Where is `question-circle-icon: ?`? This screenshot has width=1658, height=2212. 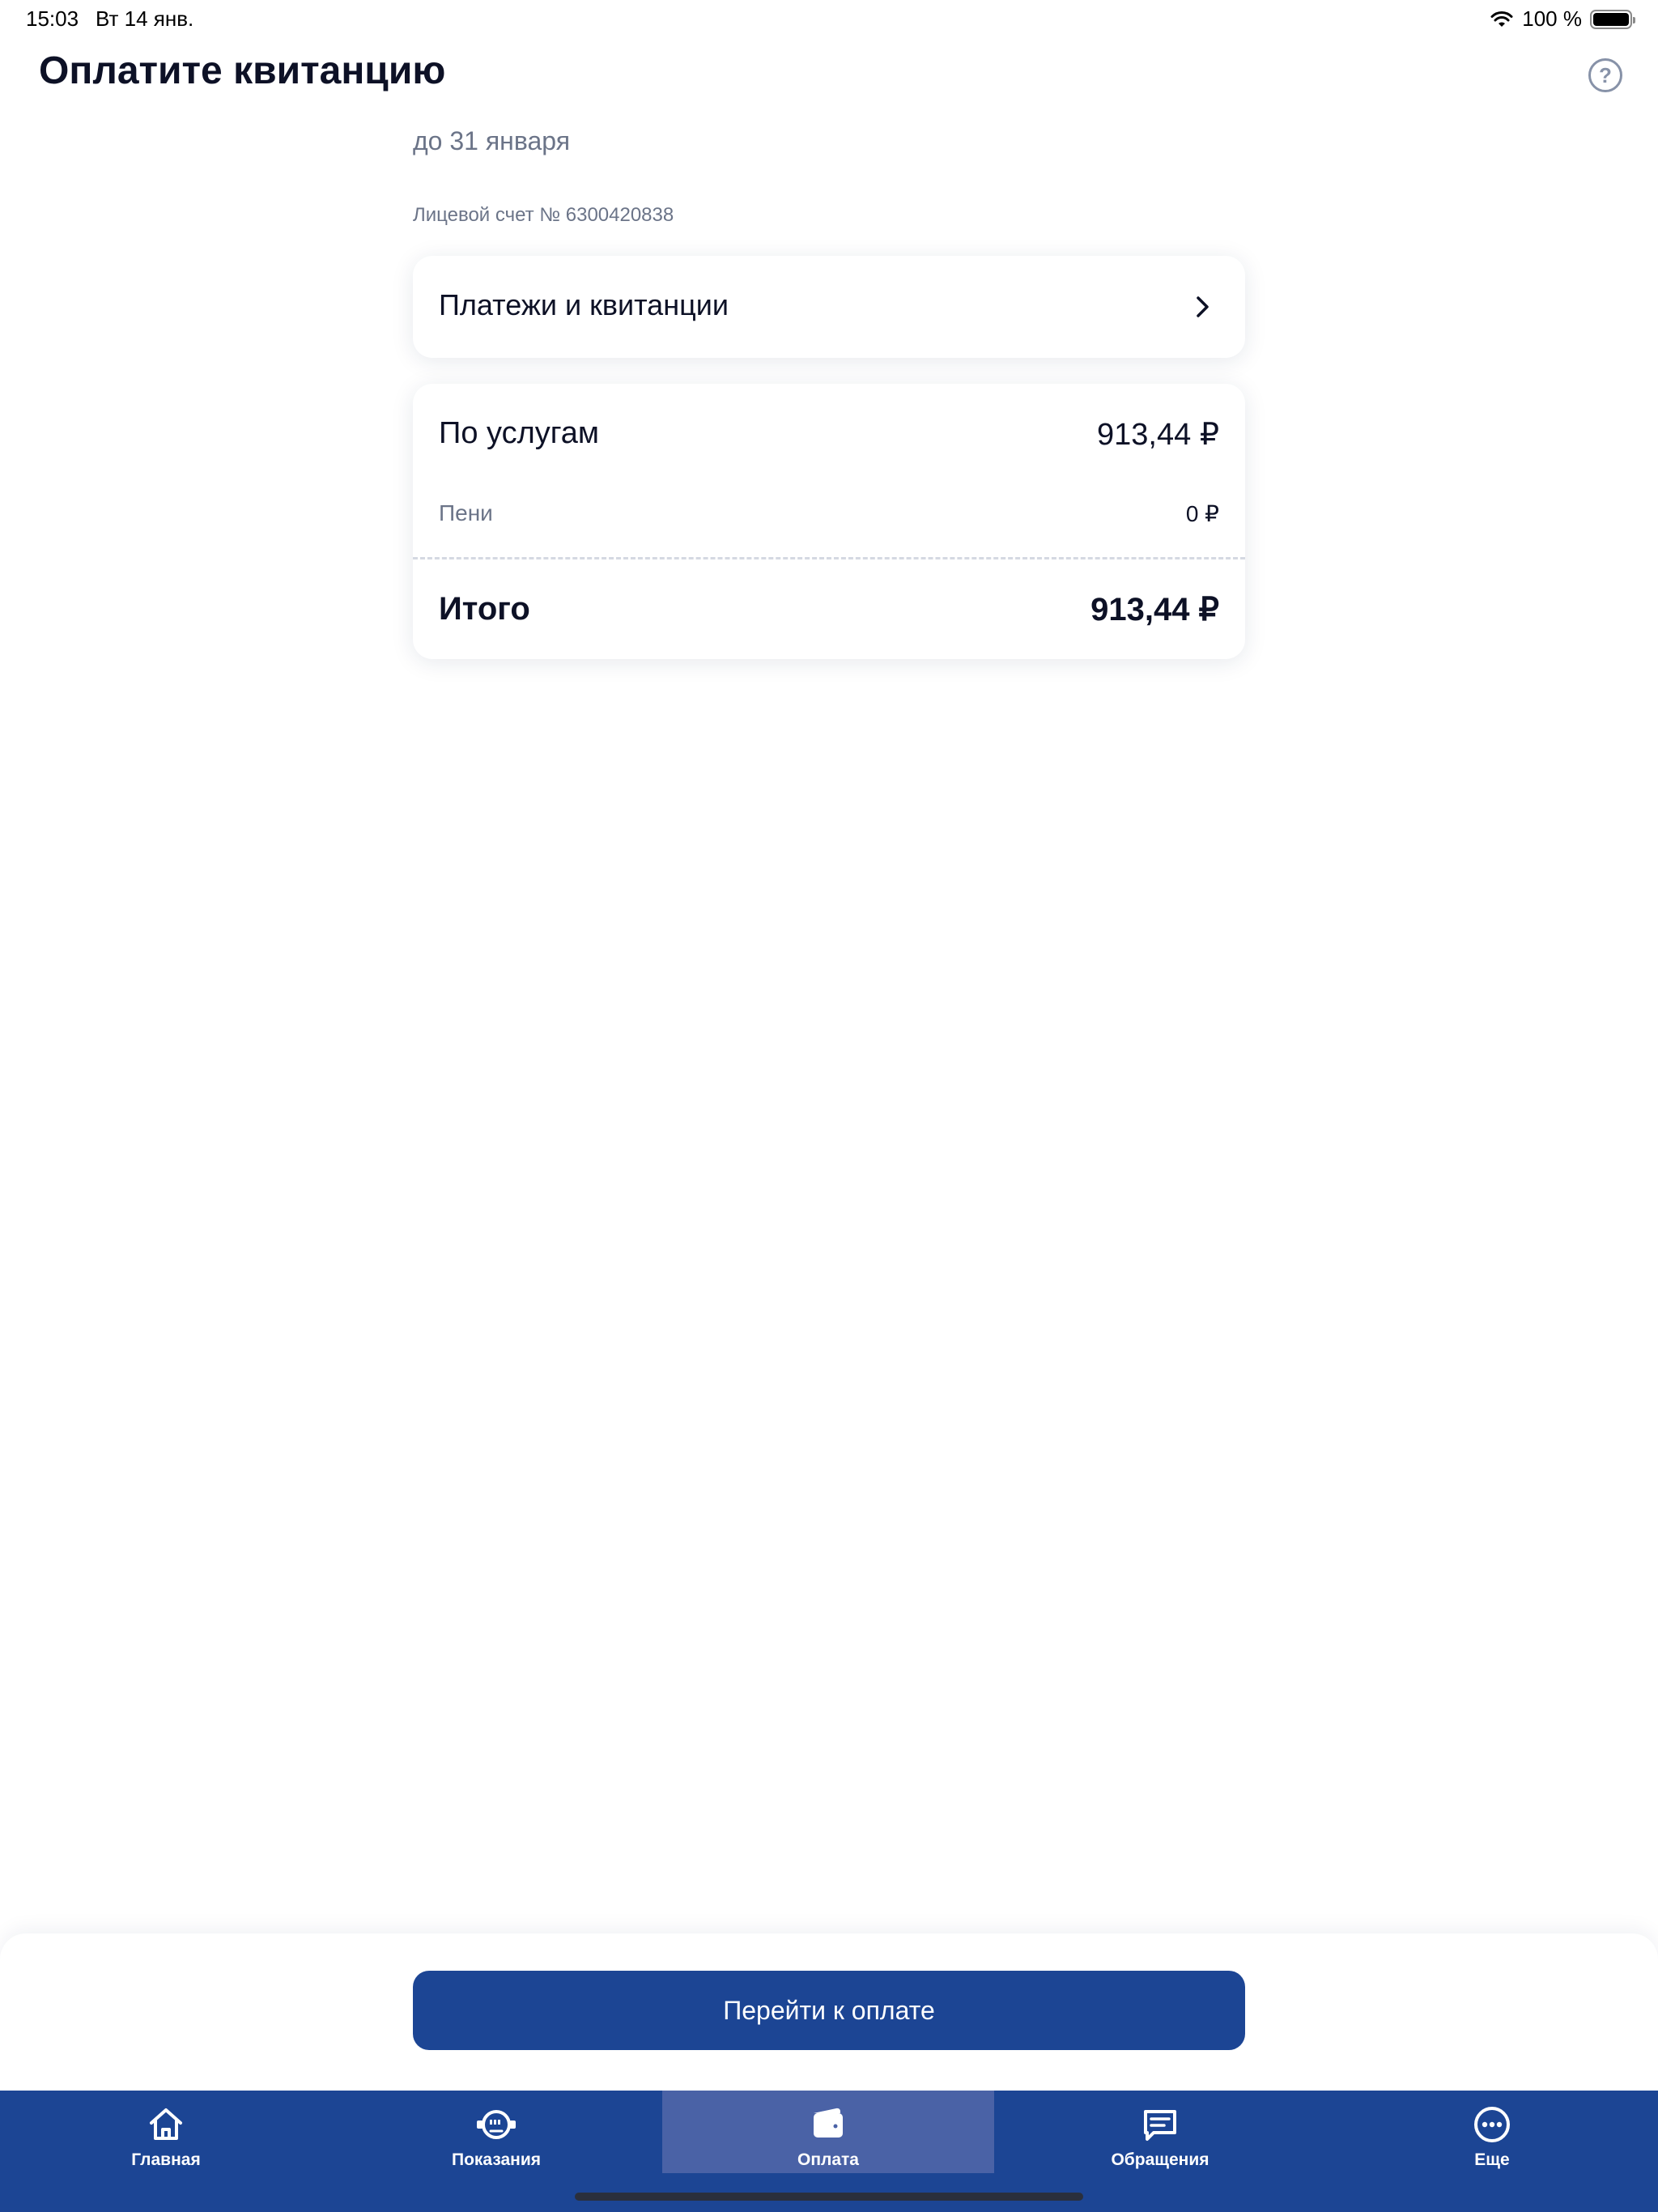 question-circle-icon: ? is located at coordinates (1605, 75).